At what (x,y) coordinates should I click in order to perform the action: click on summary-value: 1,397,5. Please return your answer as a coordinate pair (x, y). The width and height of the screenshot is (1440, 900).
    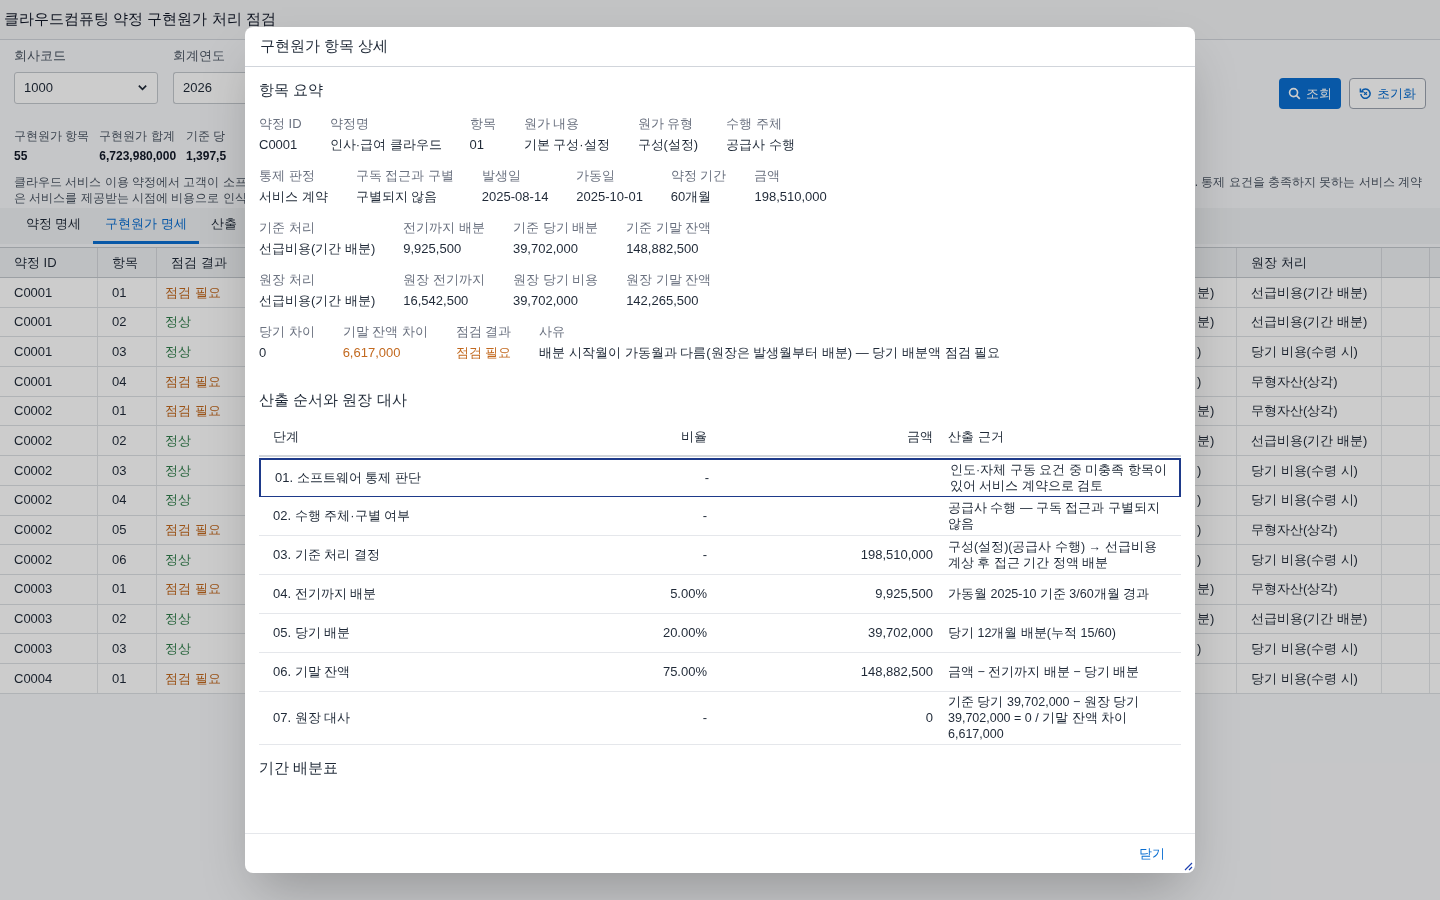
    Looking at the image, I should click on (206, 156).